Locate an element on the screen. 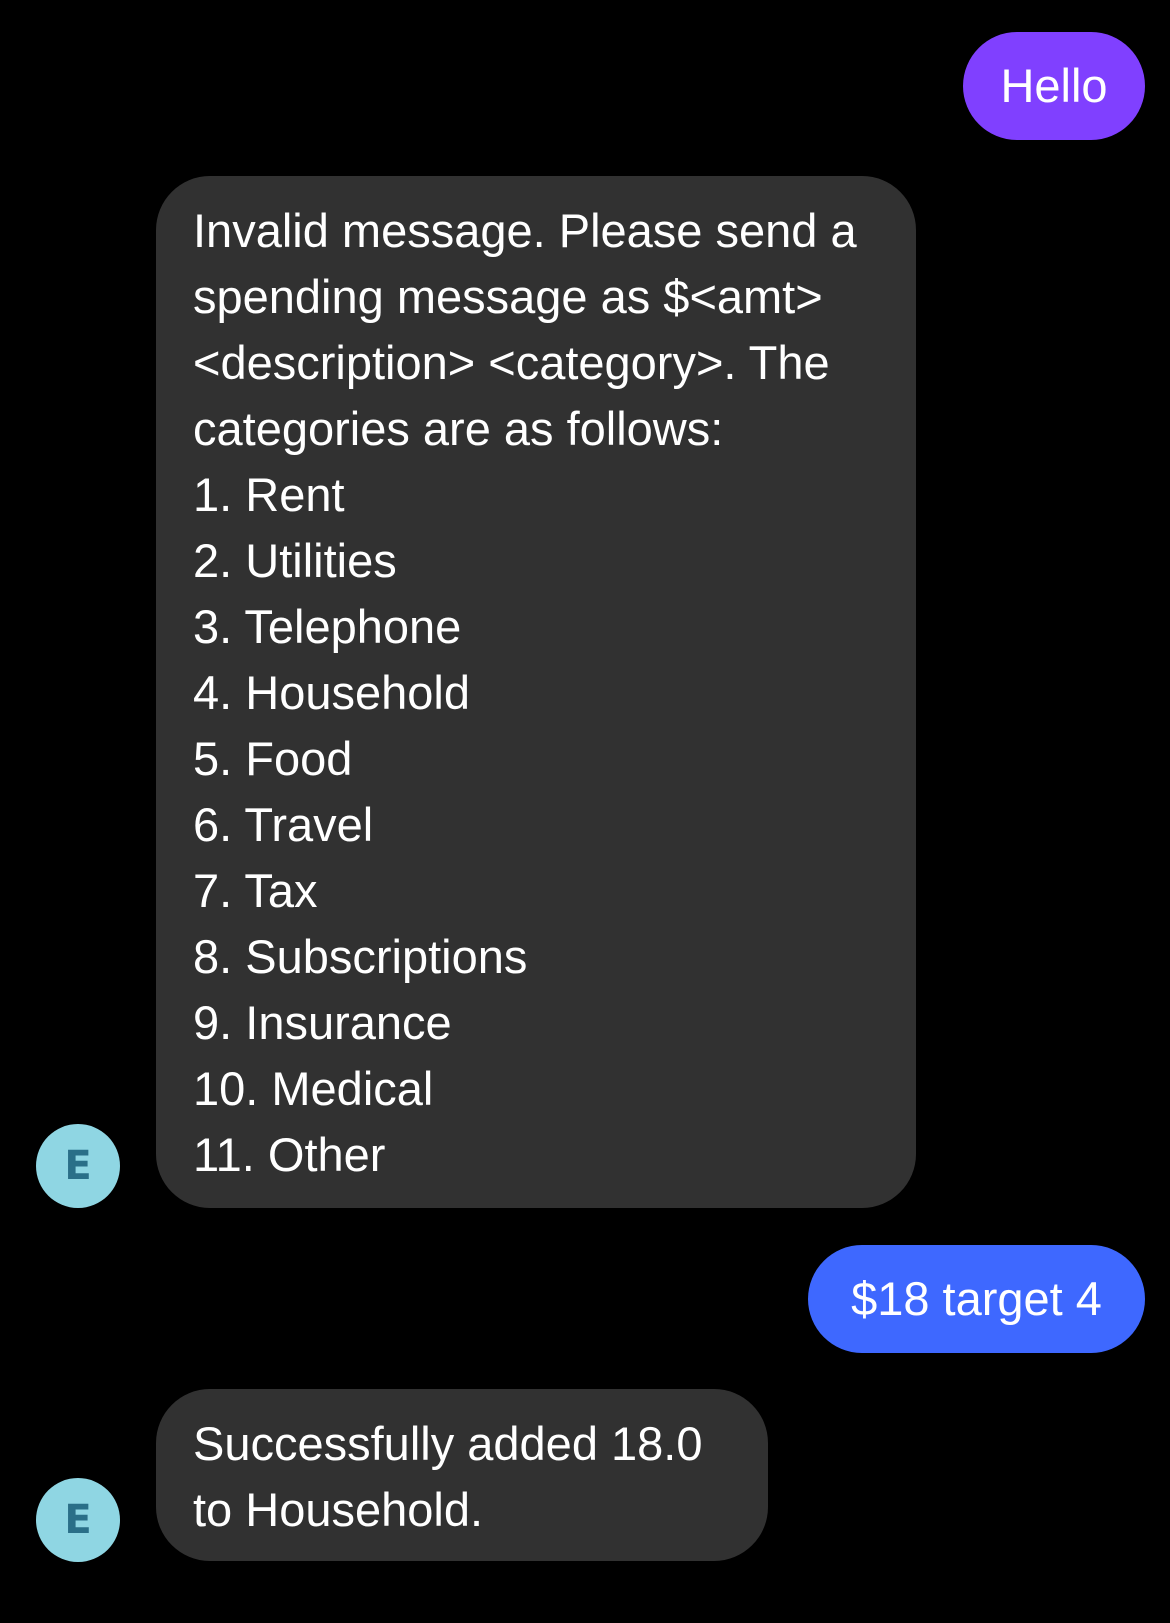 This screenshot has height=1623, width=1170. message-text: Hello is located at coordinates (1054, 85).